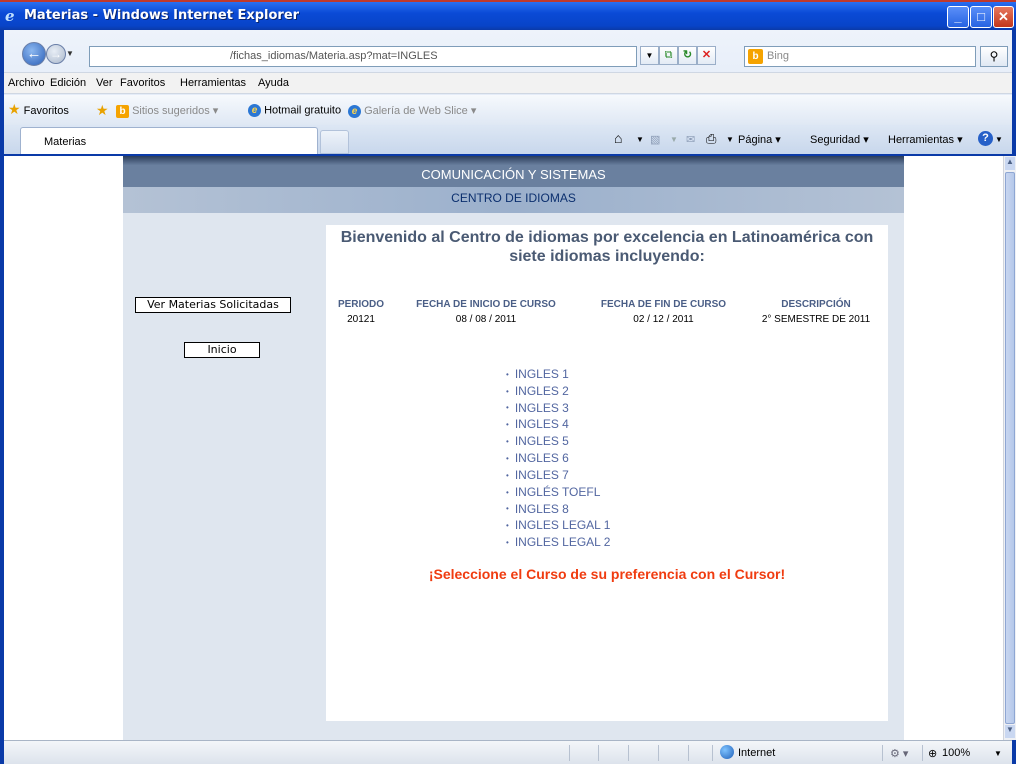 This screenshot has height=764, width=1016. I want to click on search-placeholder: Bing, so click(778, 56).